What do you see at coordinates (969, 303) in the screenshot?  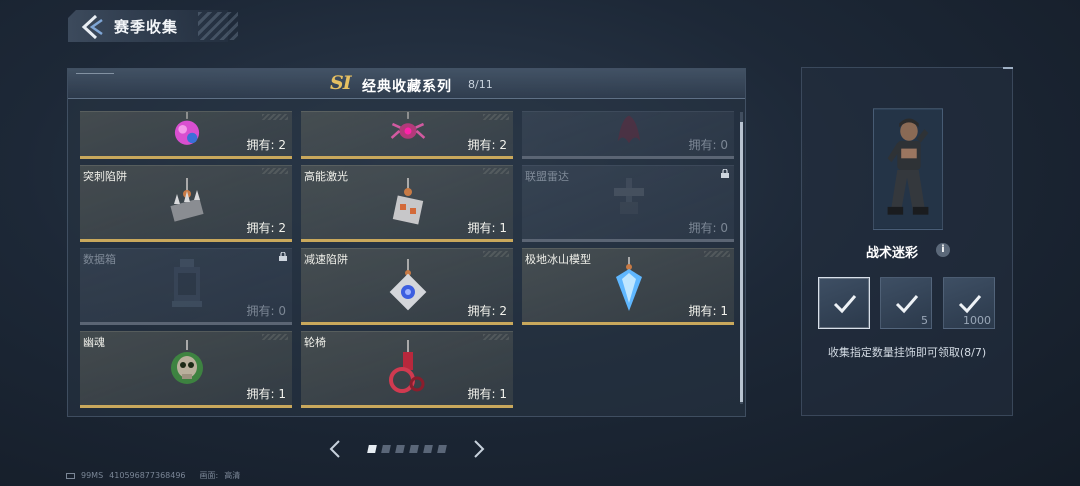 I see `reward-tier: 1000` at bounding box center [969, 303].